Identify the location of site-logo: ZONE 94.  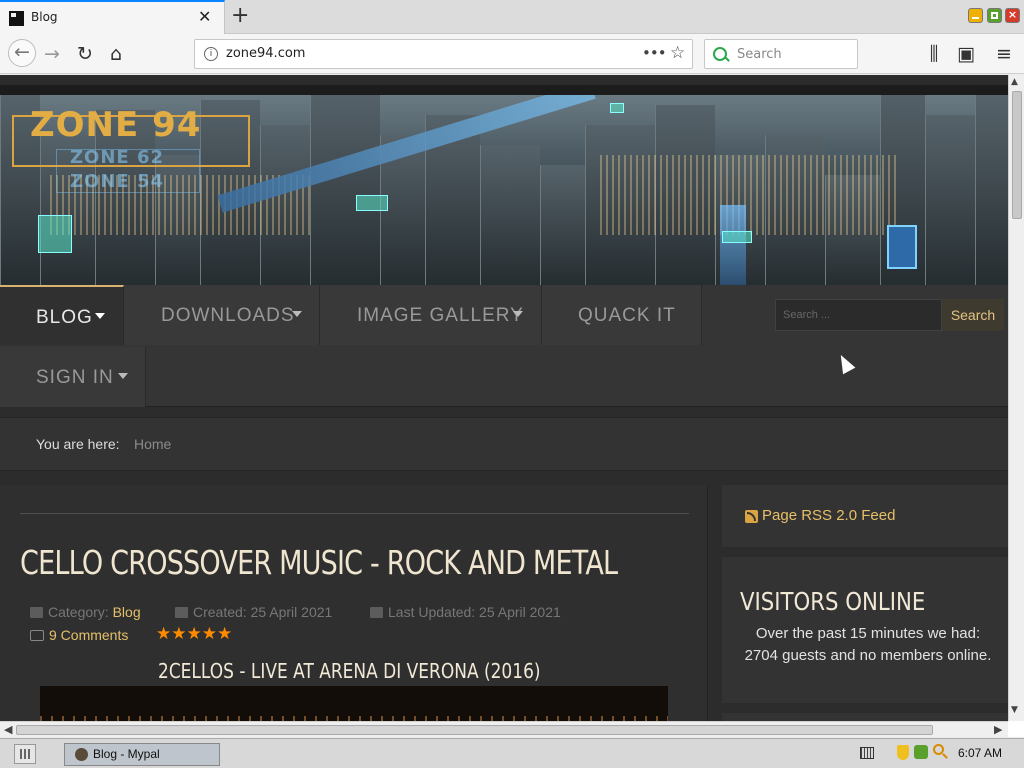
(115, 125).